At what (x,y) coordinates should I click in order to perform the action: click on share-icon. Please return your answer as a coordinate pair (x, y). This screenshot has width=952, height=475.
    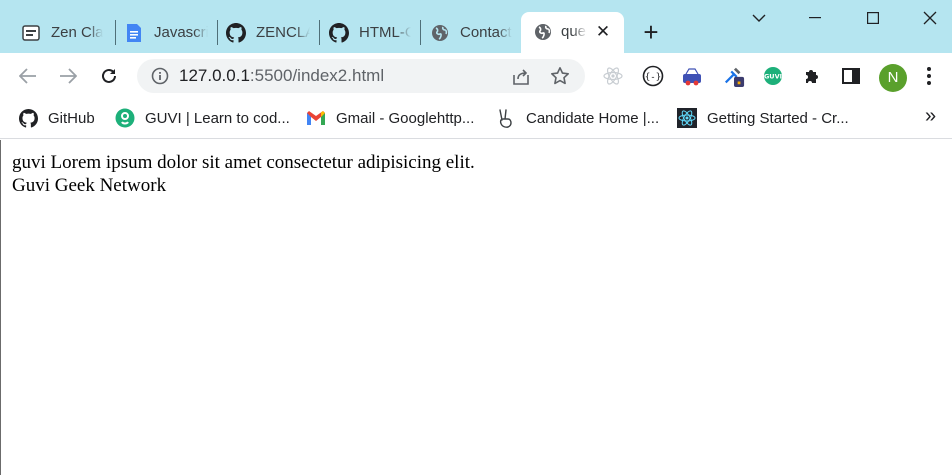
    Looking at the image, I should click on (521, 77).